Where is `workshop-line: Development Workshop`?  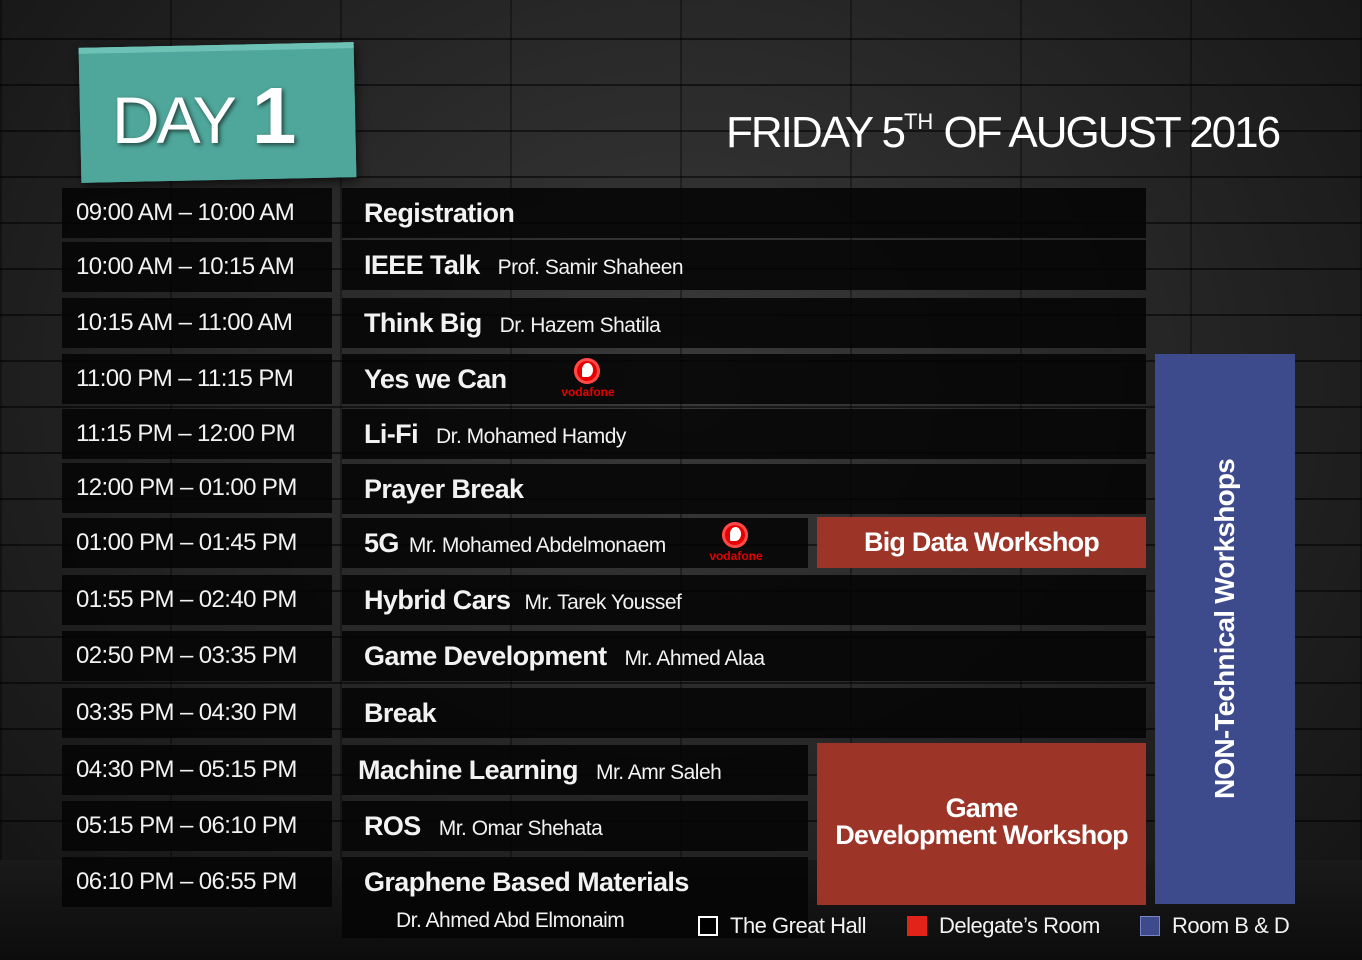 workshop-line: Development Workshop is located at coordinates (981, 835).